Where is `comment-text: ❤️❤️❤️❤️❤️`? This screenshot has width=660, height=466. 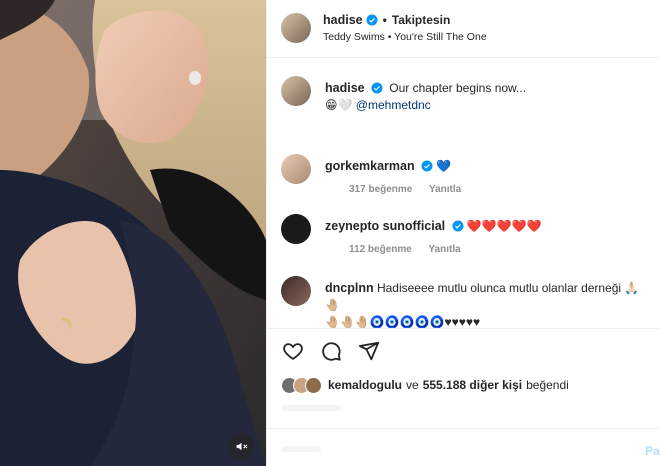
comment-text: ❤️❤️❤️❤️❤️ is located at coordinates (504, 226).